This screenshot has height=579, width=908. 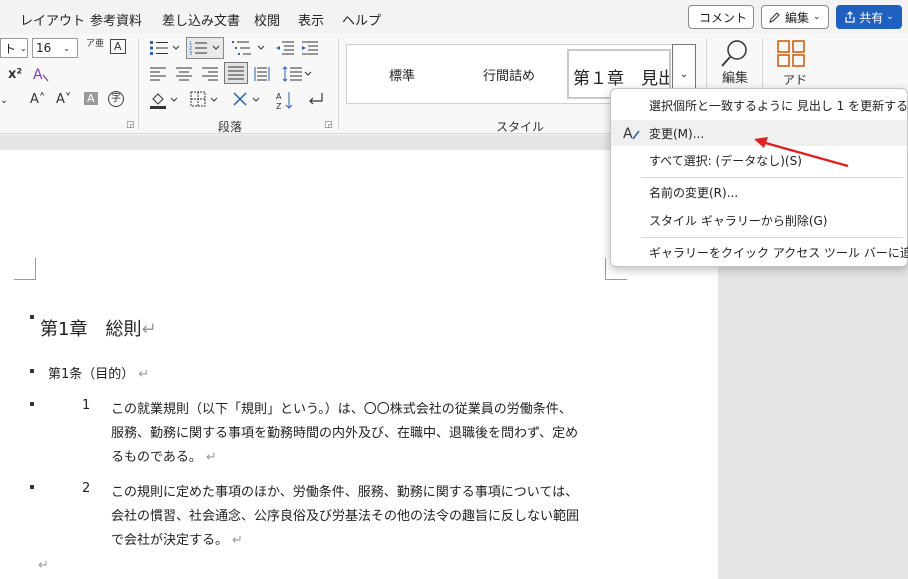 What do you see at coordinates (116, 99) in the screenshot?
I see `enclose-char-icon: 字` at bounding box center [116, 99].